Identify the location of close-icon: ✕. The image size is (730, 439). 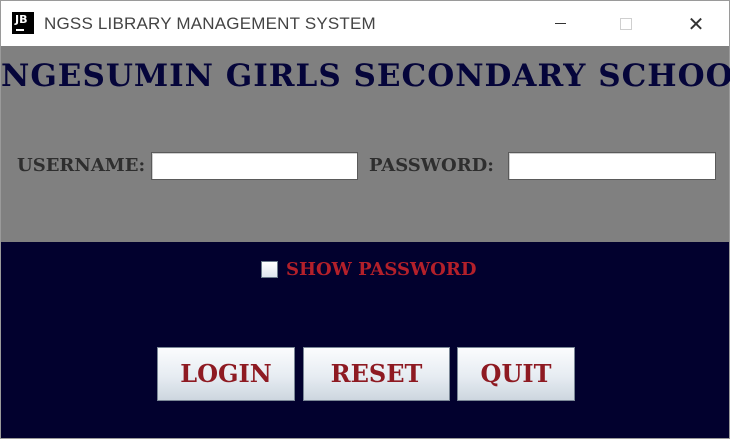
(696, 23).